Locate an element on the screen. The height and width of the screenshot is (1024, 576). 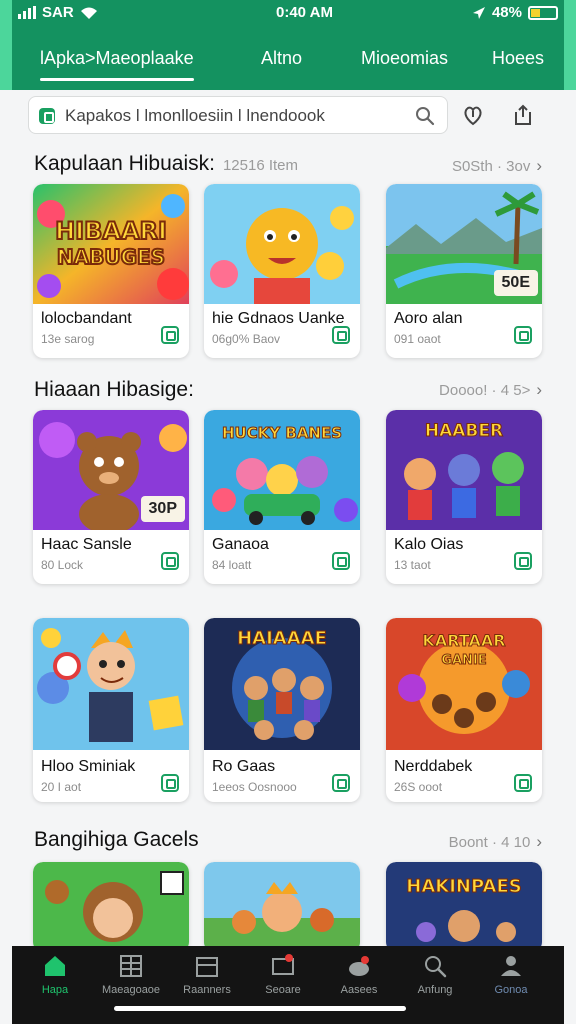
nav-seoare-label: Seoare is located at coordinates (283, 990).